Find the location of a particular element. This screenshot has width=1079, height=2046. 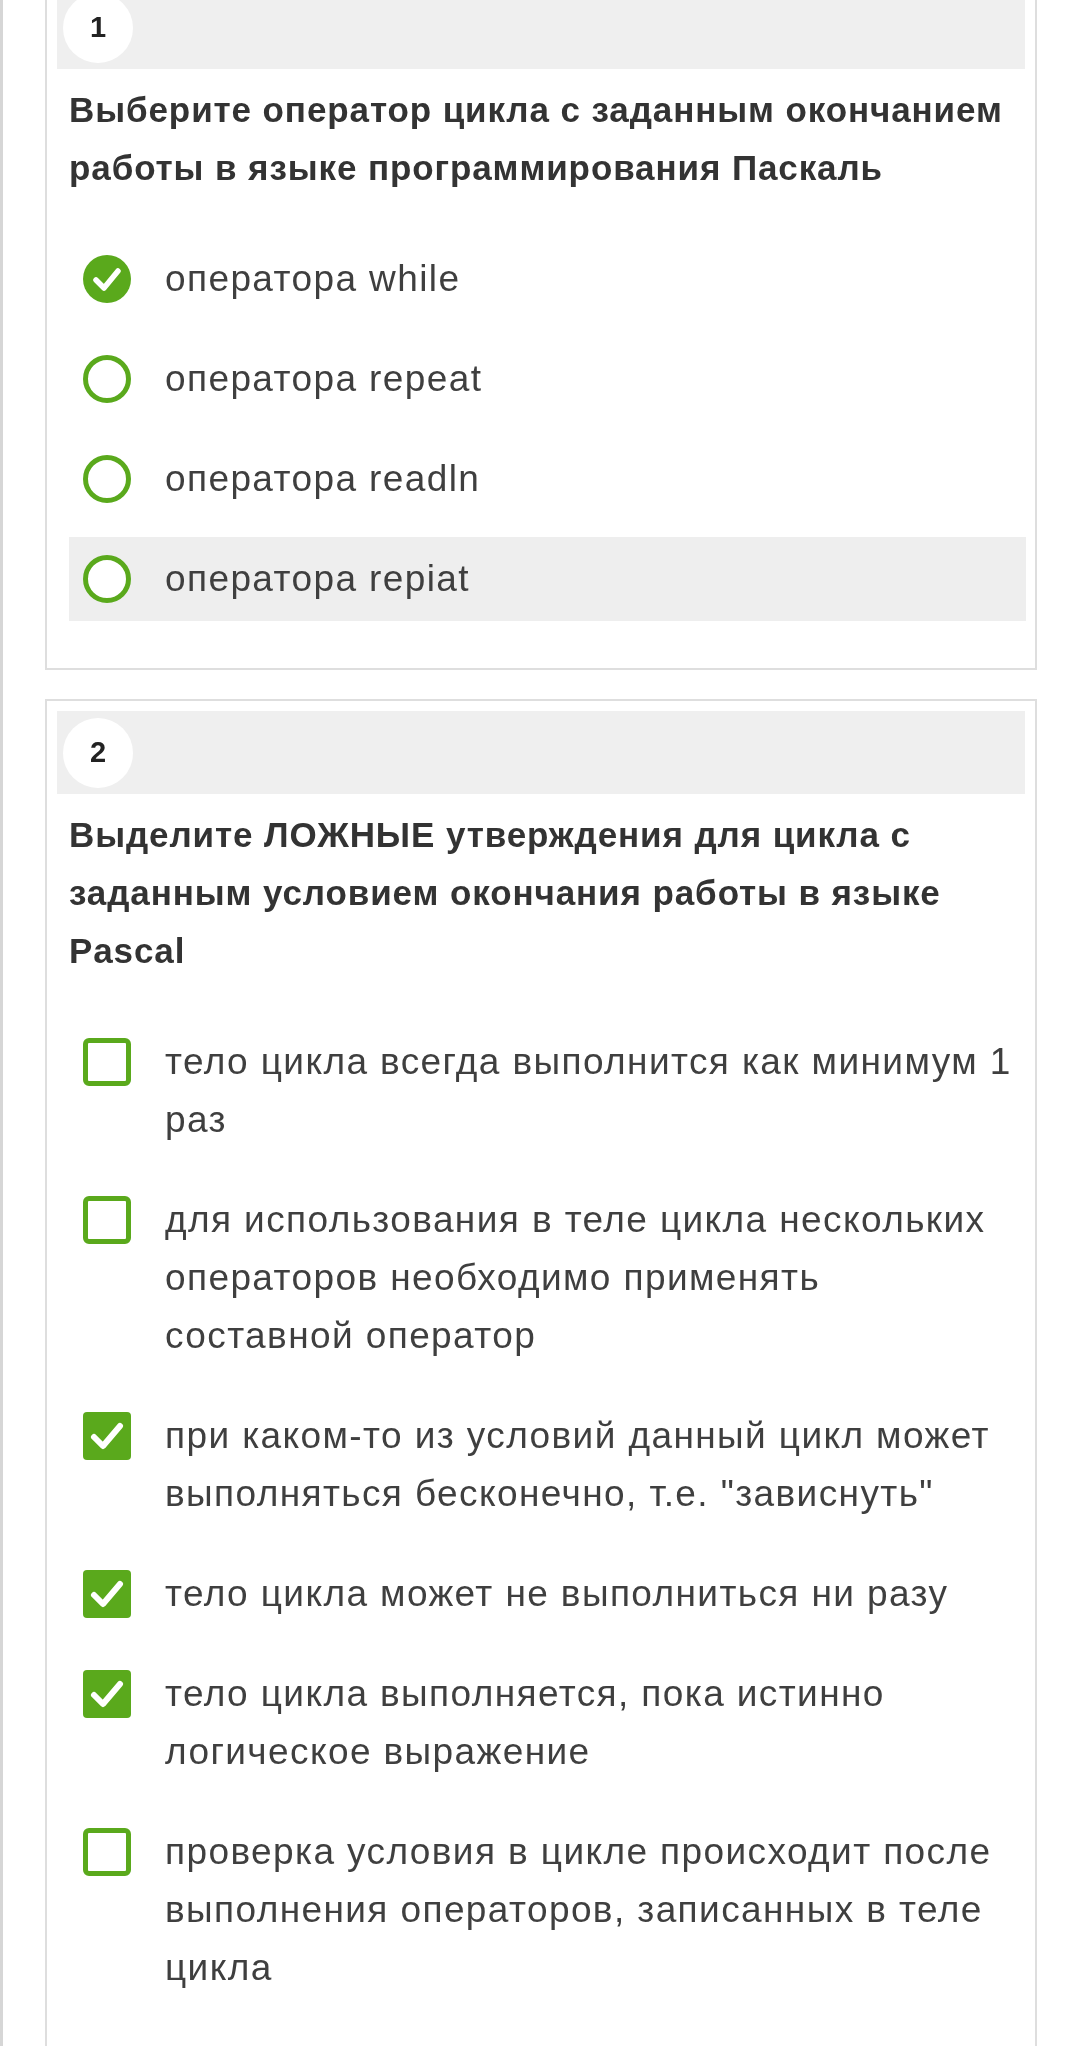

option-label: оператора repiat is located at coordinates (589, 579).